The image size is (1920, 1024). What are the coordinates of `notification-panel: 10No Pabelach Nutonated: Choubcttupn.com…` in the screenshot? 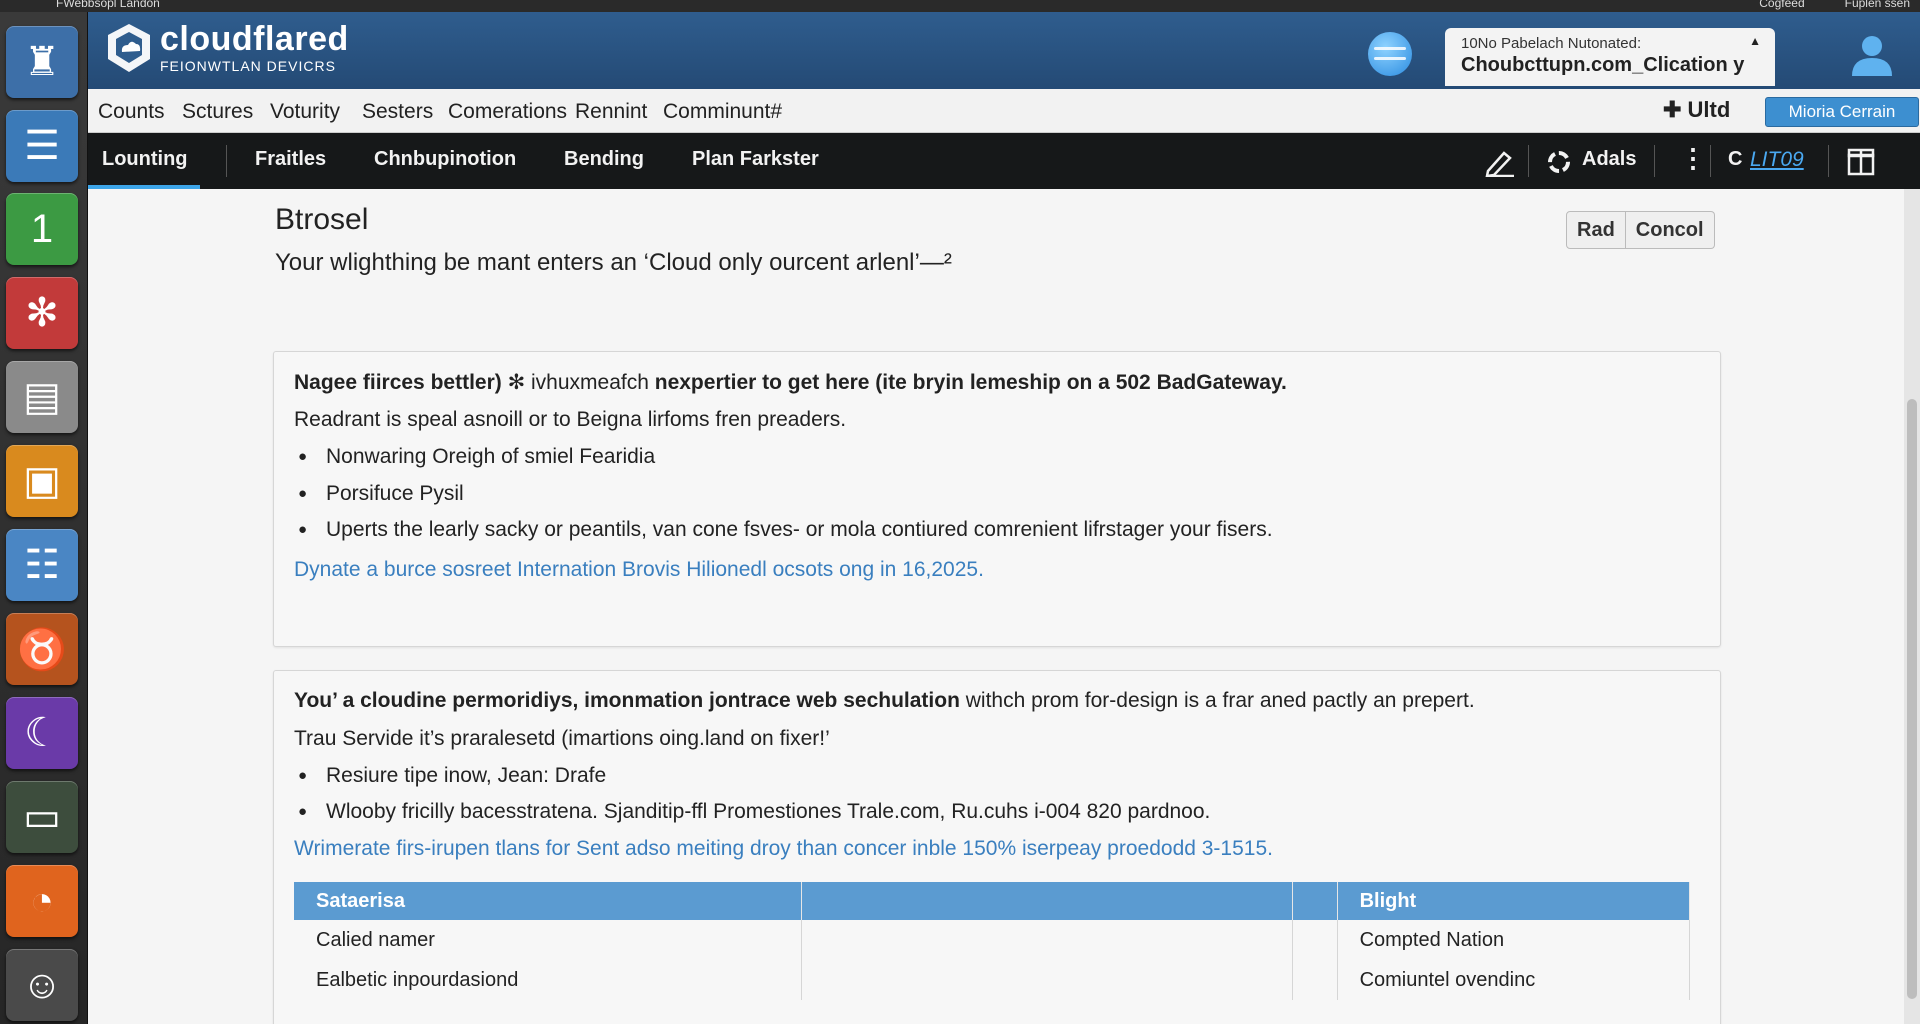 It's located at (1610, 57).